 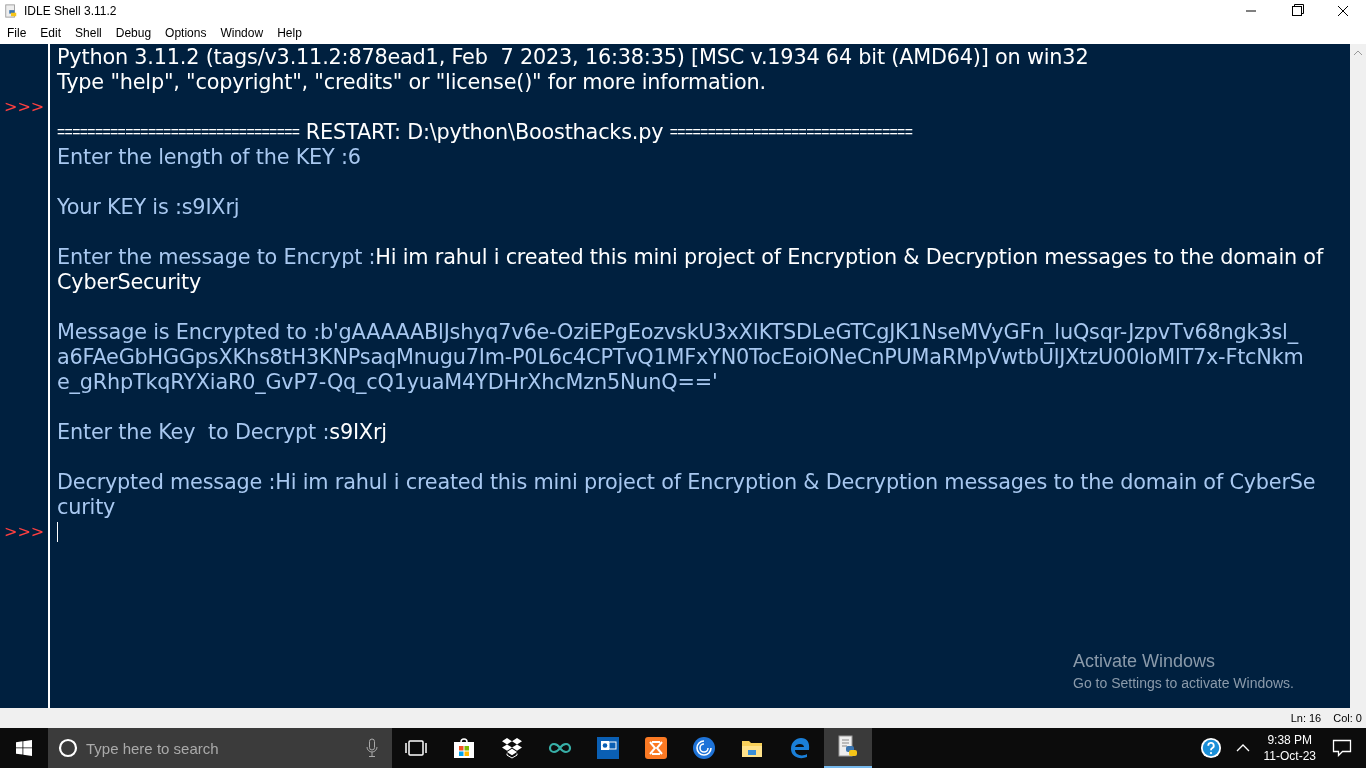 I want to click on xampp-icon, so click(x=656, y=748).